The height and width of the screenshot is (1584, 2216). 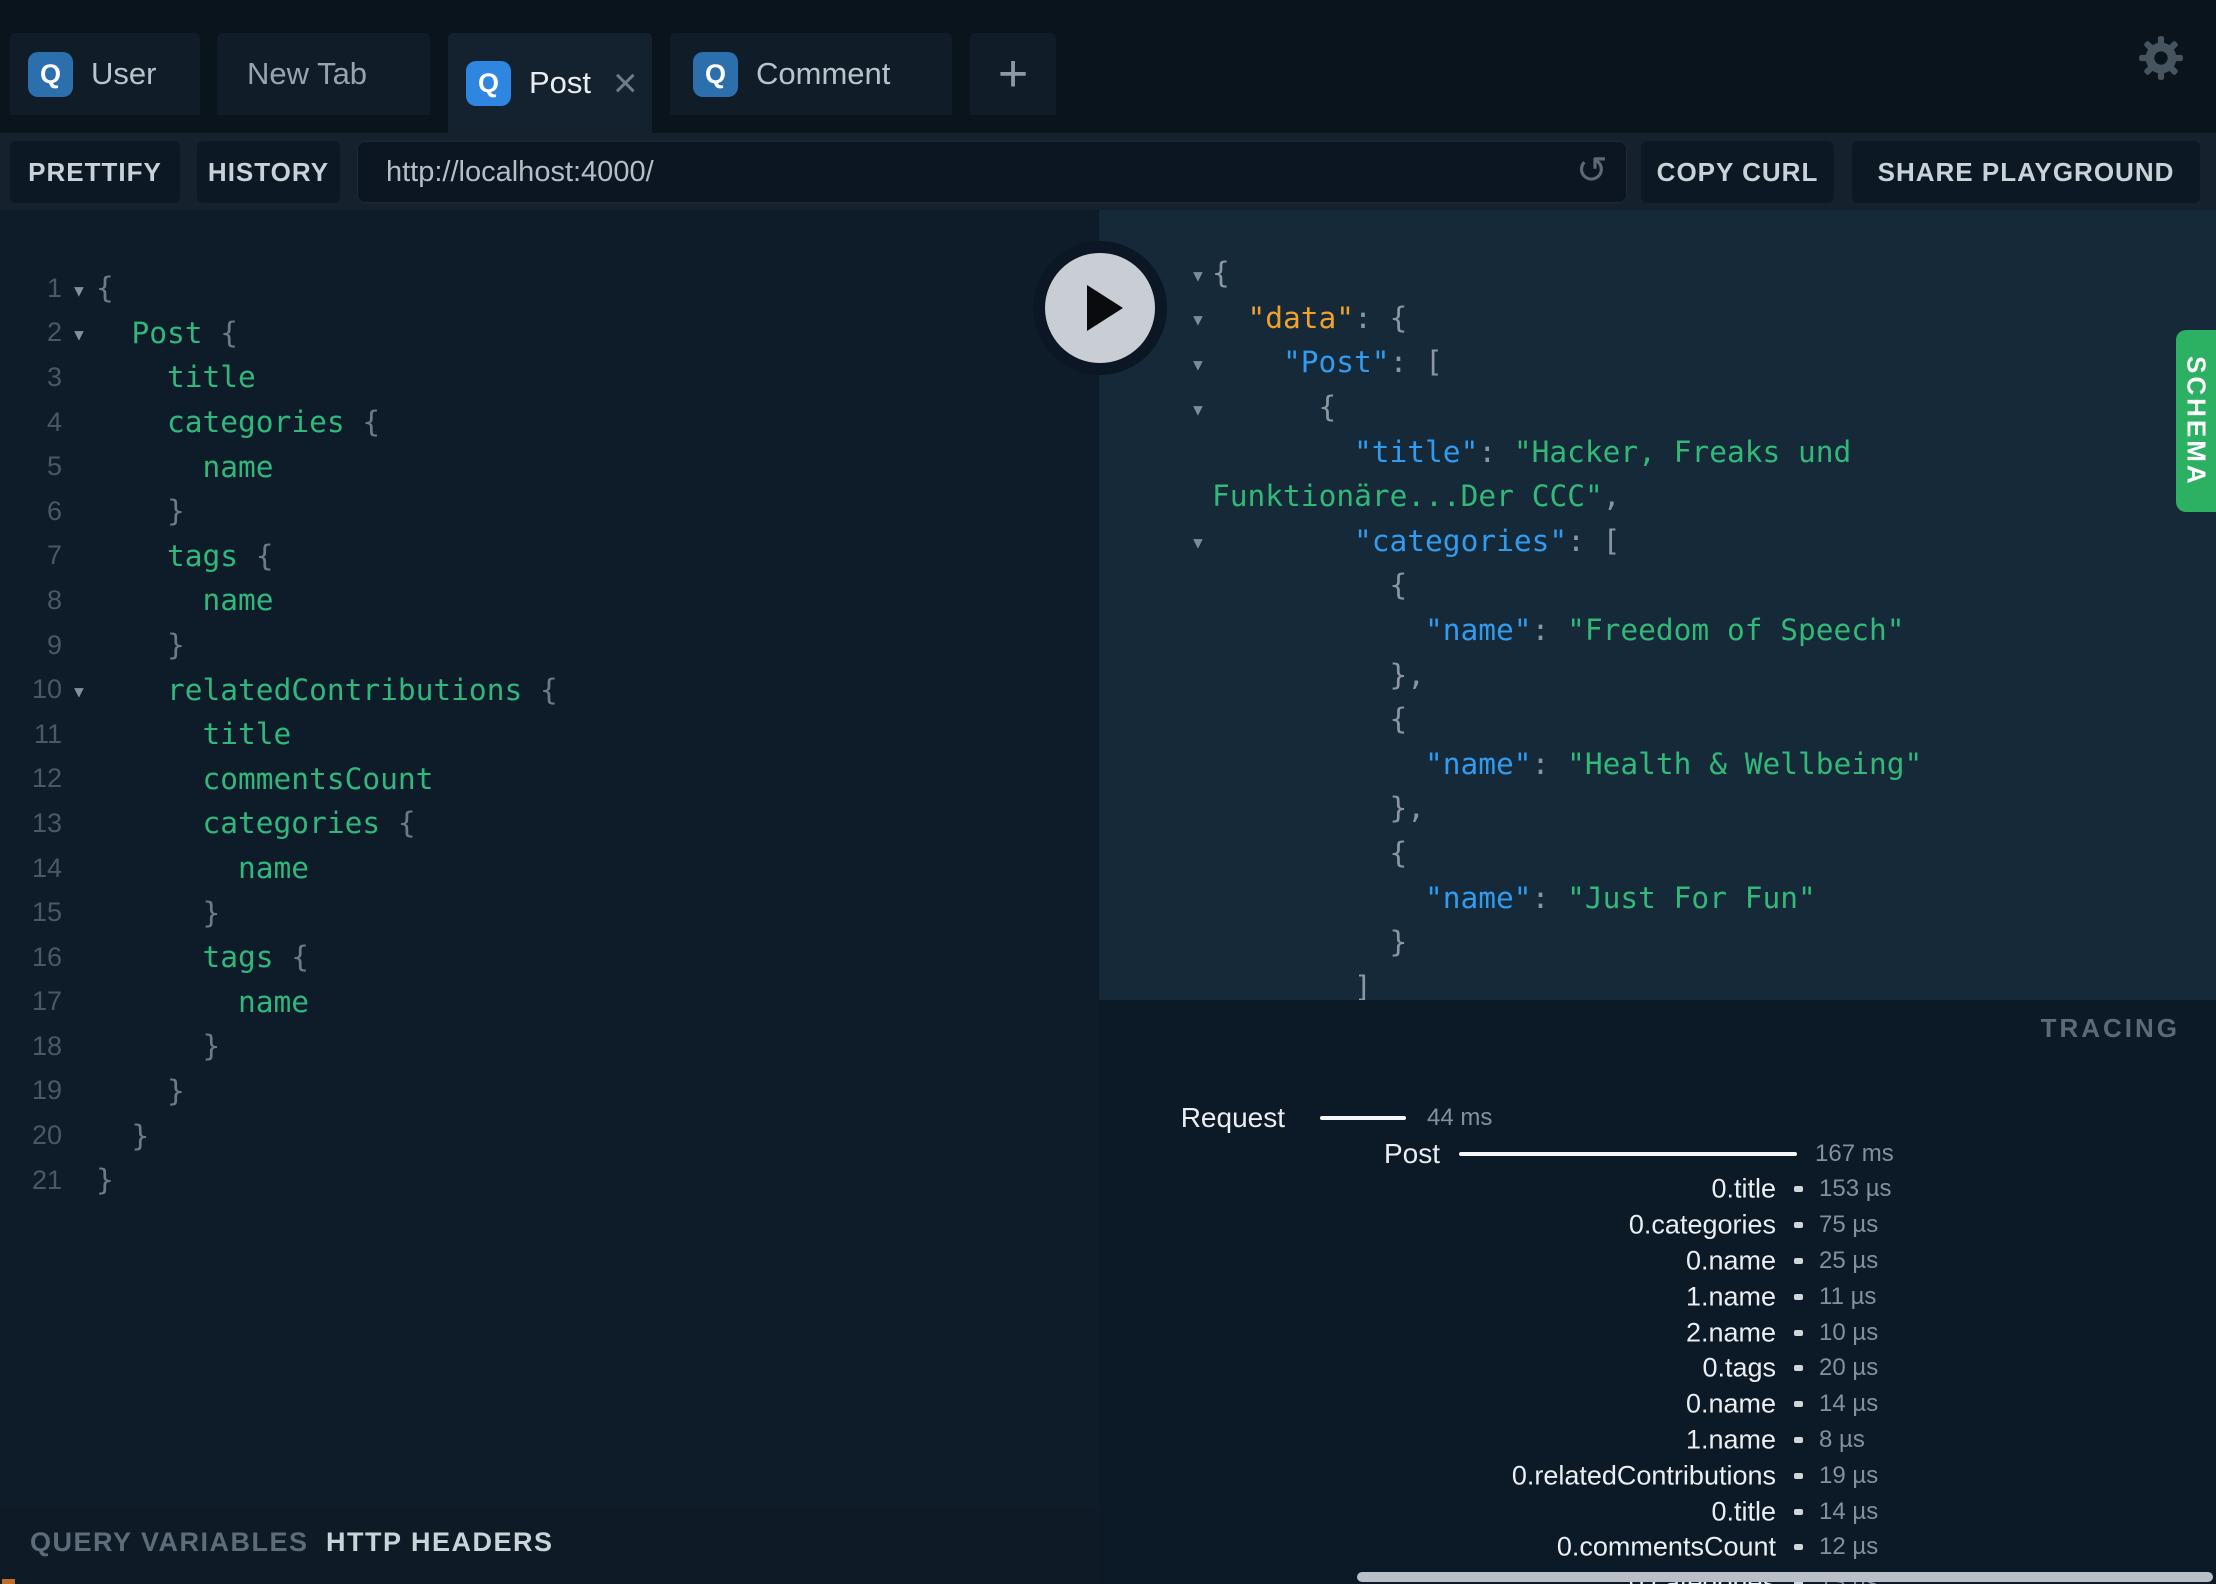 What do you see at coordinates (549, 377) in the screenshot?
I see `editor-code-line: 3 title` at bounding box center [549, 377].